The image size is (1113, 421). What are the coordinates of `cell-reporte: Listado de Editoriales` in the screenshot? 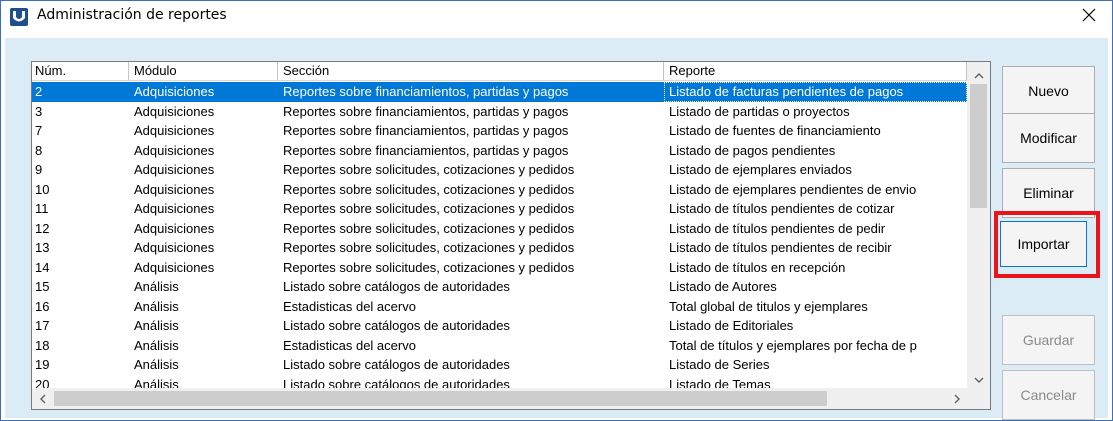 It's located at (731, 325).